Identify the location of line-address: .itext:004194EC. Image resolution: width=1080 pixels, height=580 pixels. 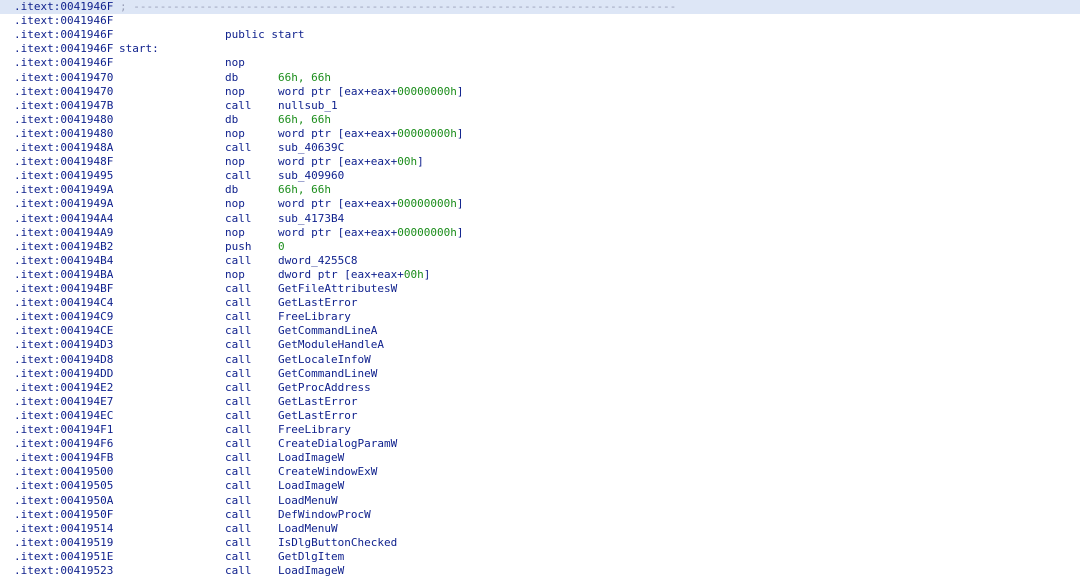
(63, 416).